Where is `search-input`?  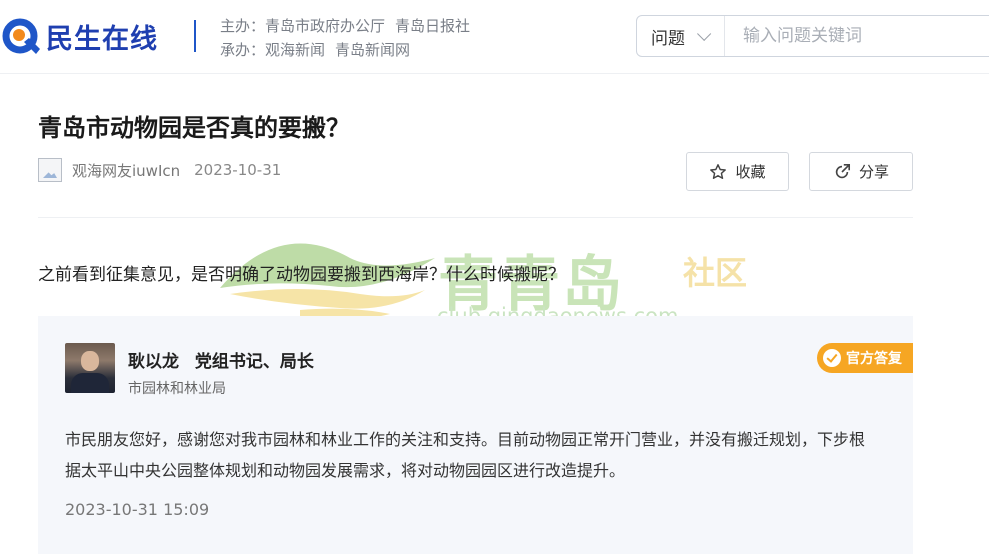 search-input is located at coordinates (857, 36).